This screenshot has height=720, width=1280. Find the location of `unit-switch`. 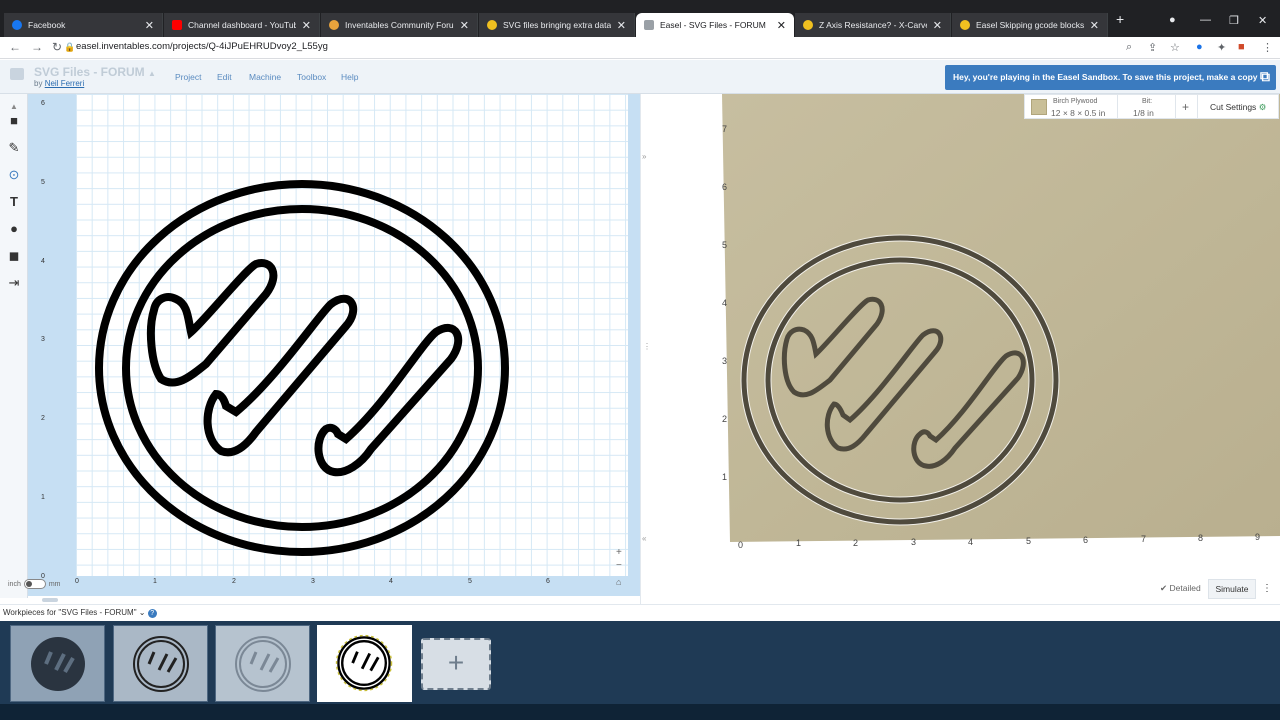

unit-switch is located at coordinates (34, 584).